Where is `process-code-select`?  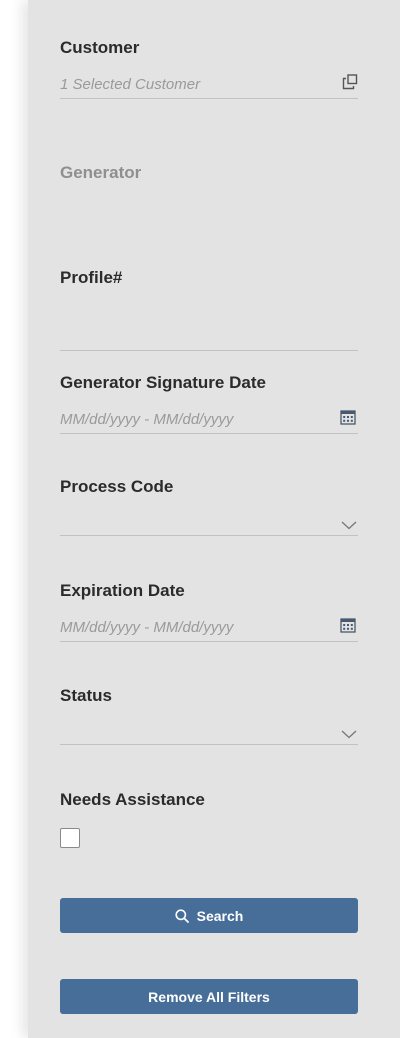
process-code-select is located at coordinates (209, 523).